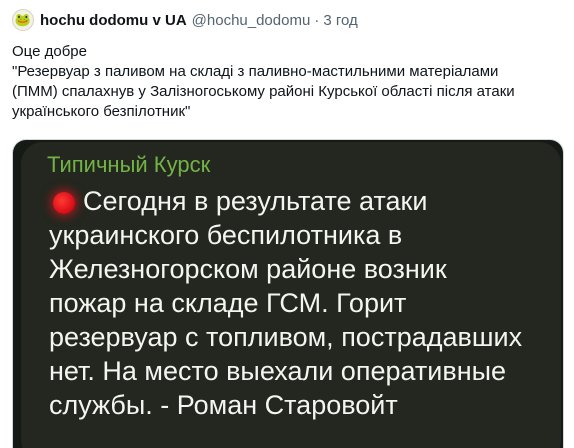 The width and height of the screenshot is (574, 448). What do you see at coordinates (340, 20) in the screenshot?
I see `timestamp: 3 год` at bounding box center [340, 20].